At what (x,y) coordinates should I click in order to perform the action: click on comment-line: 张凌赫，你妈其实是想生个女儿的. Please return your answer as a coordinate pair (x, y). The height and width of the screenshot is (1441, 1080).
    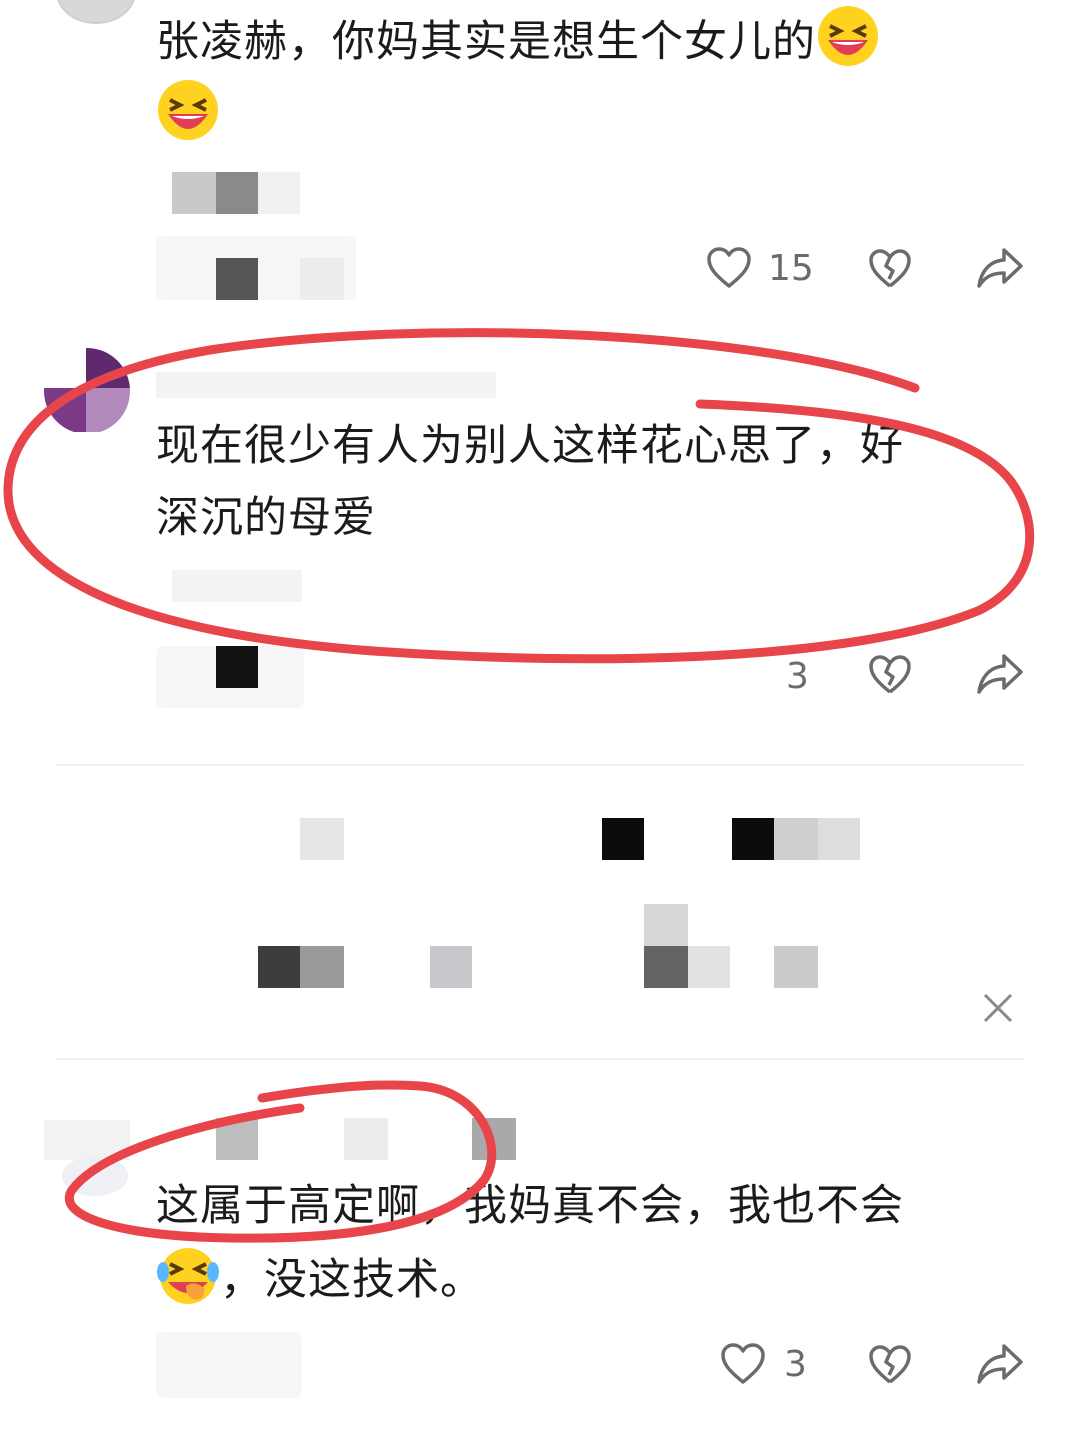
    Looking at the image, I should click on (486, 42).